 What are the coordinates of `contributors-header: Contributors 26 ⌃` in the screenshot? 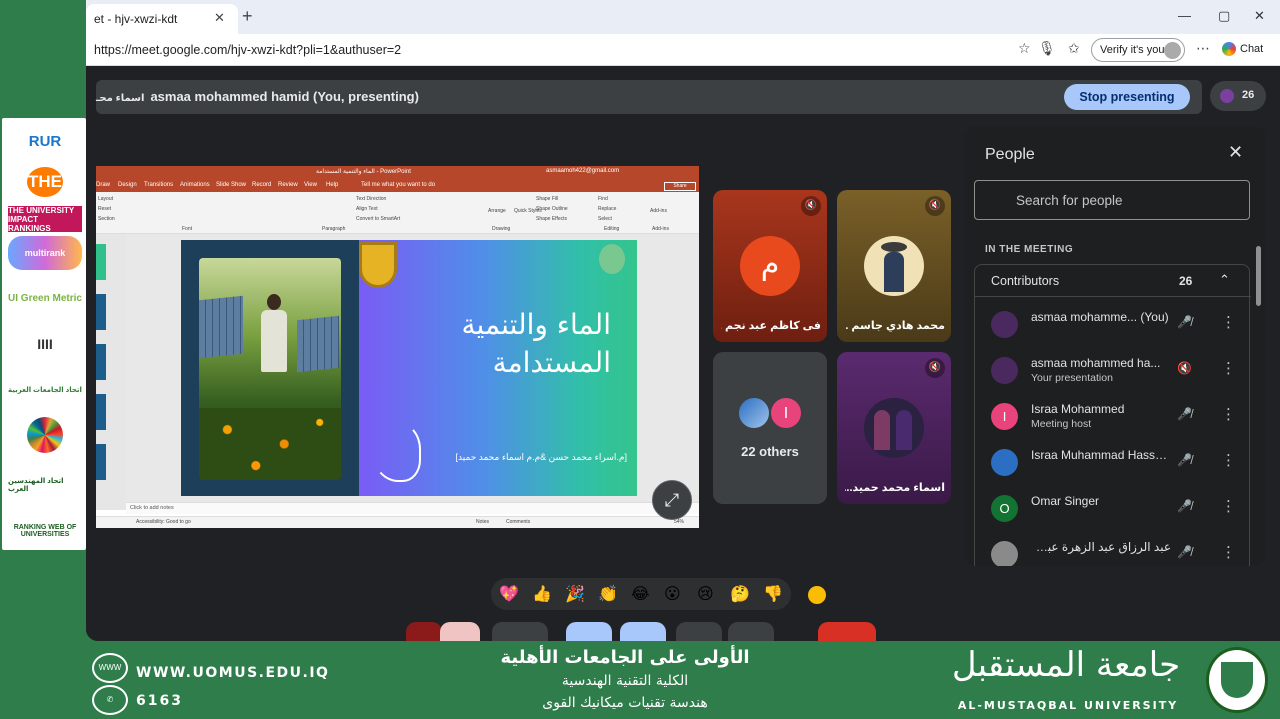 It's located at (1113, 281).